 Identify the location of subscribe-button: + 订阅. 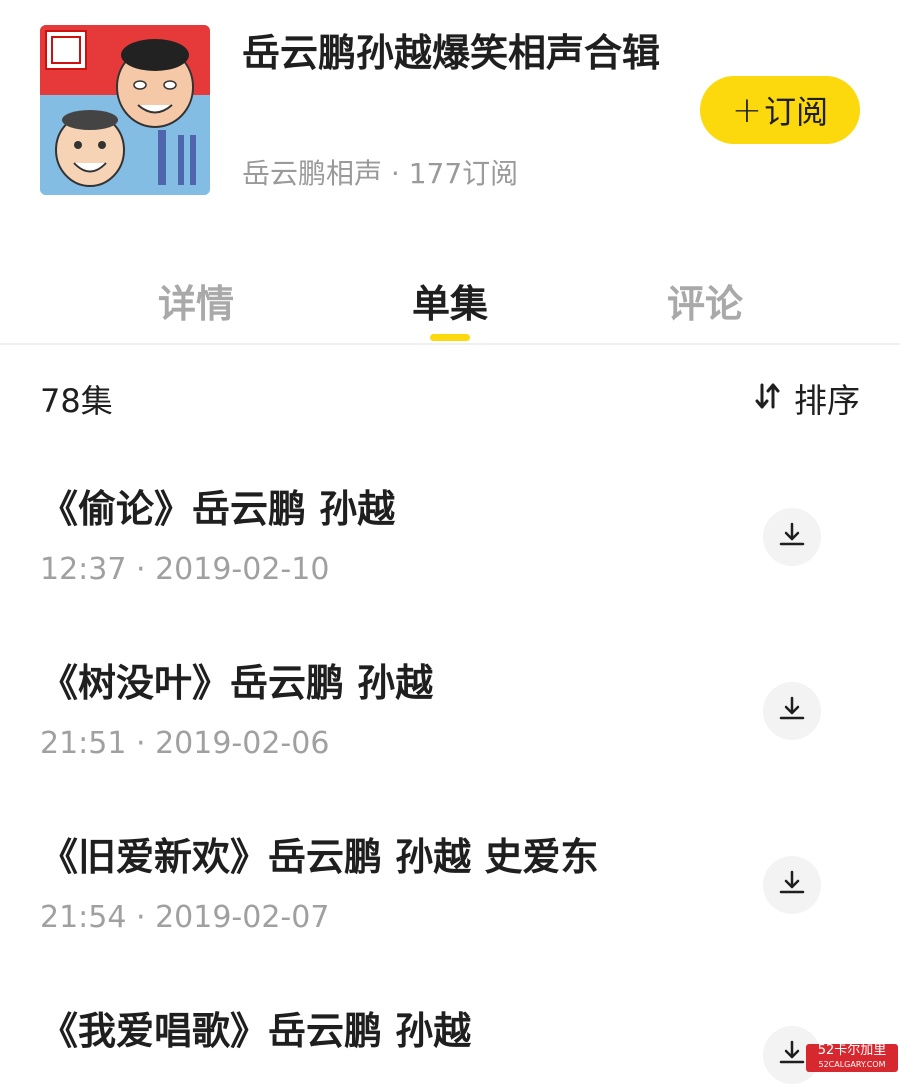
(780, 110).